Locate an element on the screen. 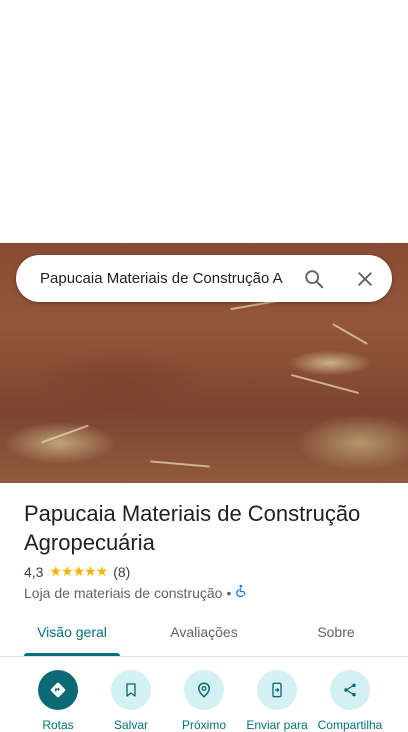  category-row: Loja de materiais de construção • is located at coordinates (136, 592).